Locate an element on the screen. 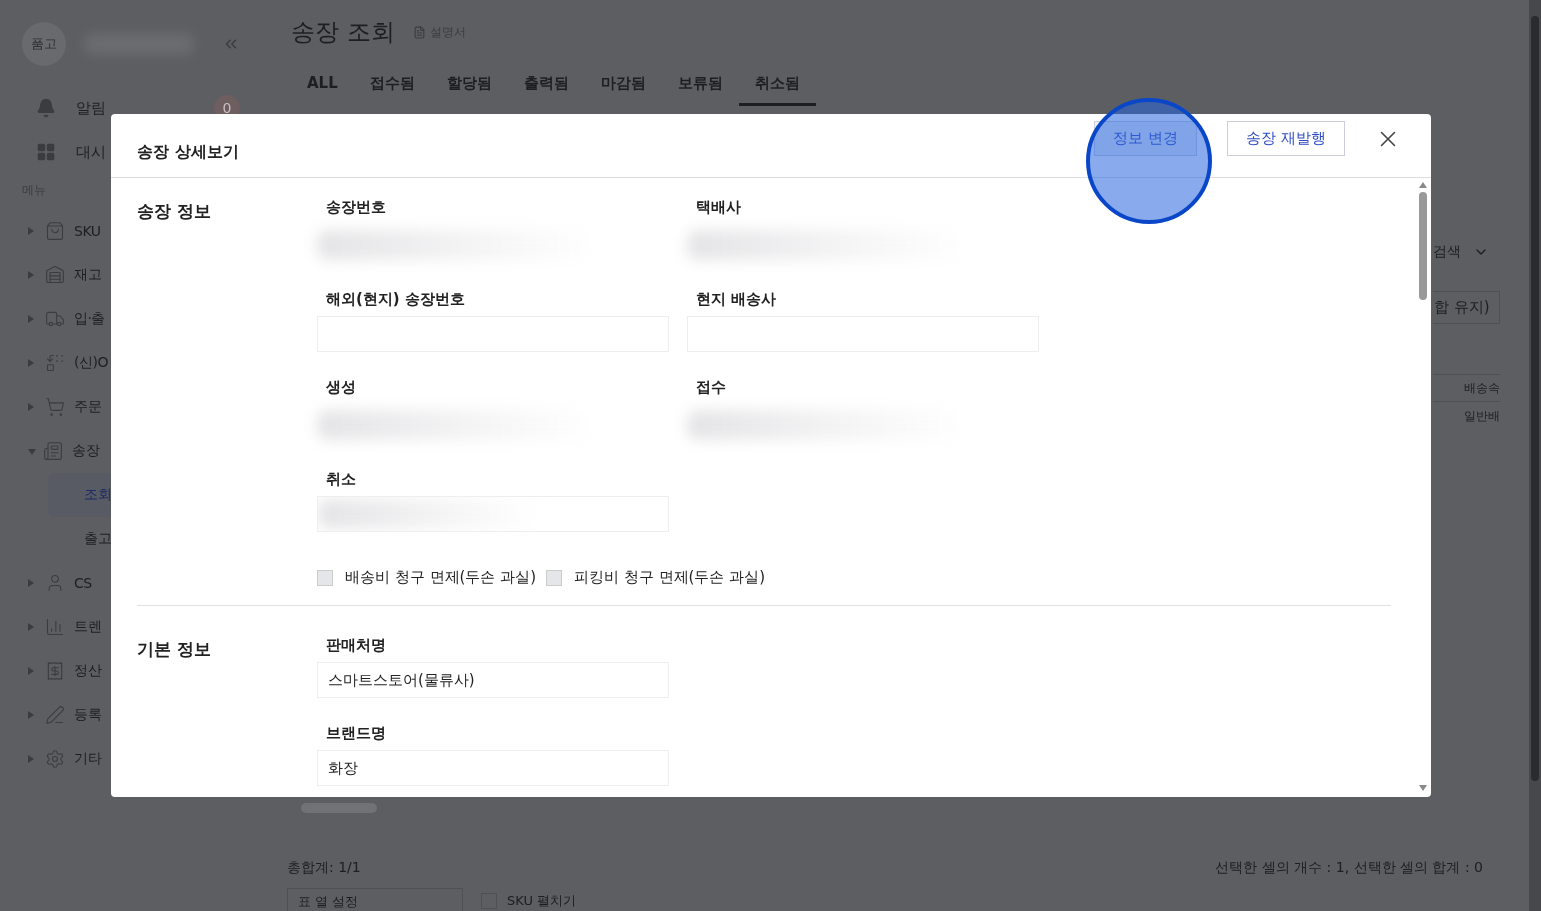 Image resolution: width=1541 pixels, height=911 pixels. field-label: 접수 is located at coordinates (711, 387).